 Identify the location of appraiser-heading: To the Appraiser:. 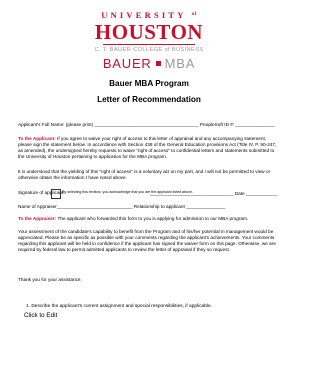
(37, 218).